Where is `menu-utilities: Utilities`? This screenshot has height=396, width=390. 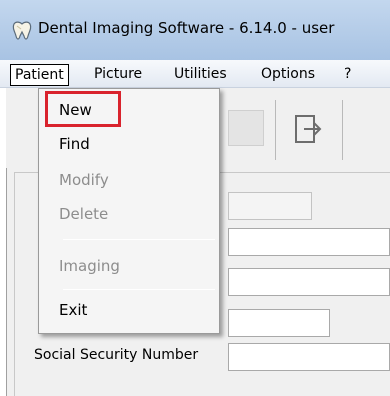 menu-utilities: Utilities is located at coordinates (200, 75).